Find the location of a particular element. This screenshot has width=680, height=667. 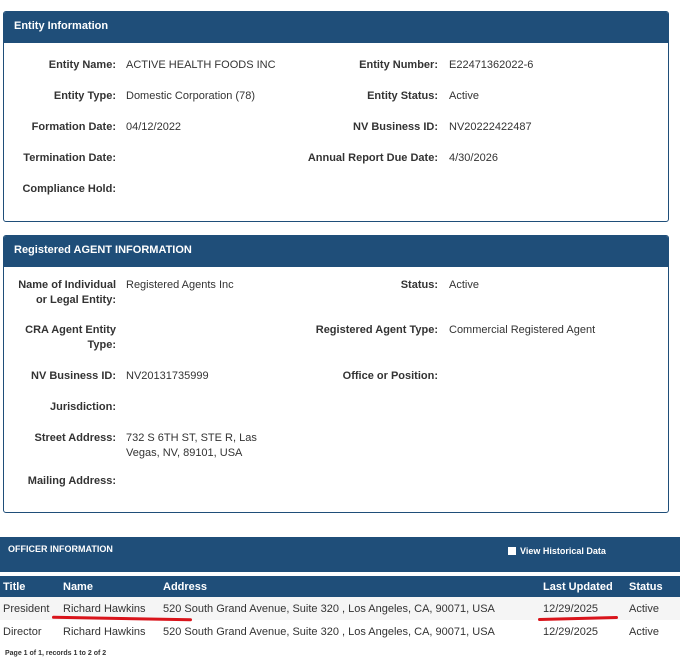

registered-agent-header: Registered AGENT INFORMATION is located at coordinates (336, 251).